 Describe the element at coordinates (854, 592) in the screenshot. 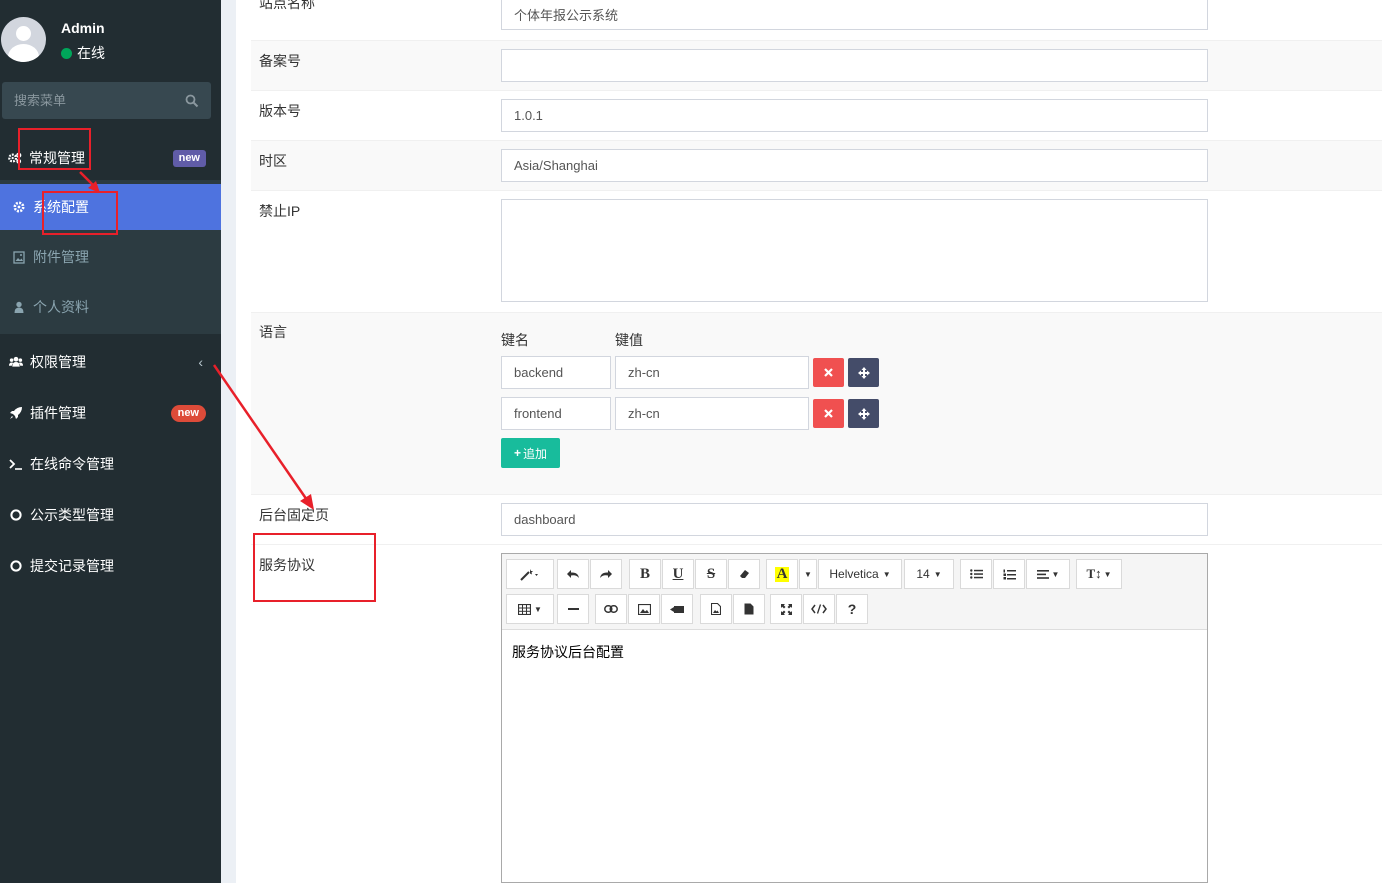

I see `editor-toolbar: B U S A ▼ Helvetica ▼ 14 ▼ ▼ T↕ ▼ ▼ ?` at that location.